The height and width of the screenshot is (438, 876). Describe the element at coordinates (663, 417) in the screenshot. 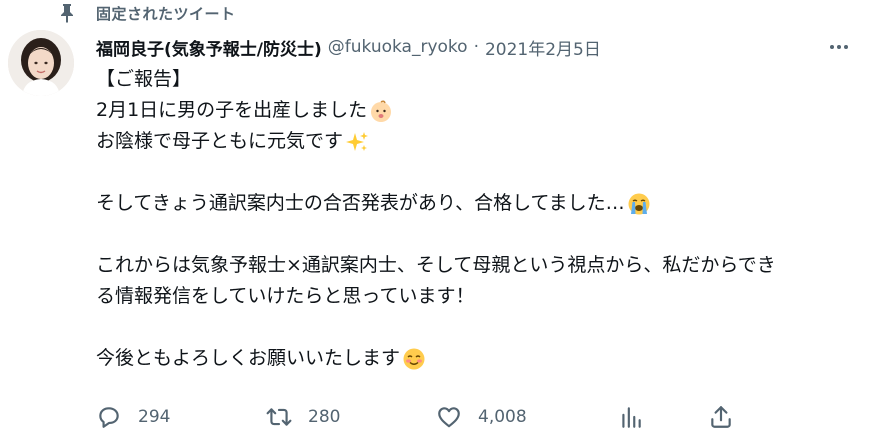

I see `analytics-button` at that location.